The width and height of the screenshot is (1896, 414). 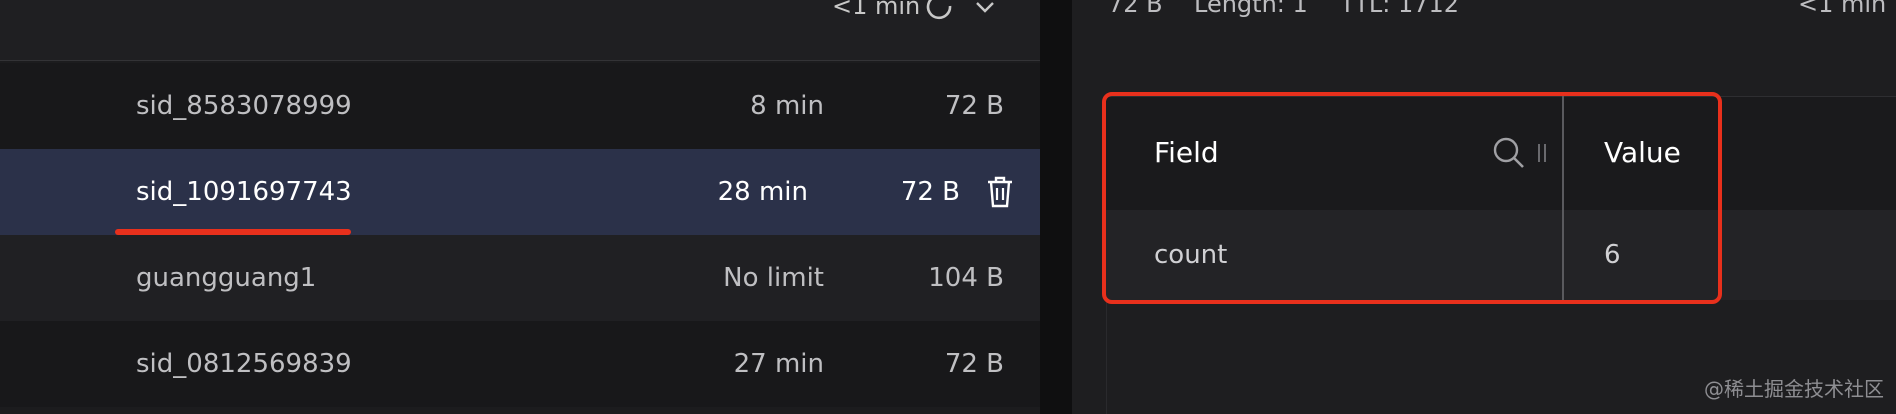 What do you see at coordinates (1400, 9) in the screenshot?
I see `key-ttl-value: TTL: 1712` at bounding box center [1400, 9].